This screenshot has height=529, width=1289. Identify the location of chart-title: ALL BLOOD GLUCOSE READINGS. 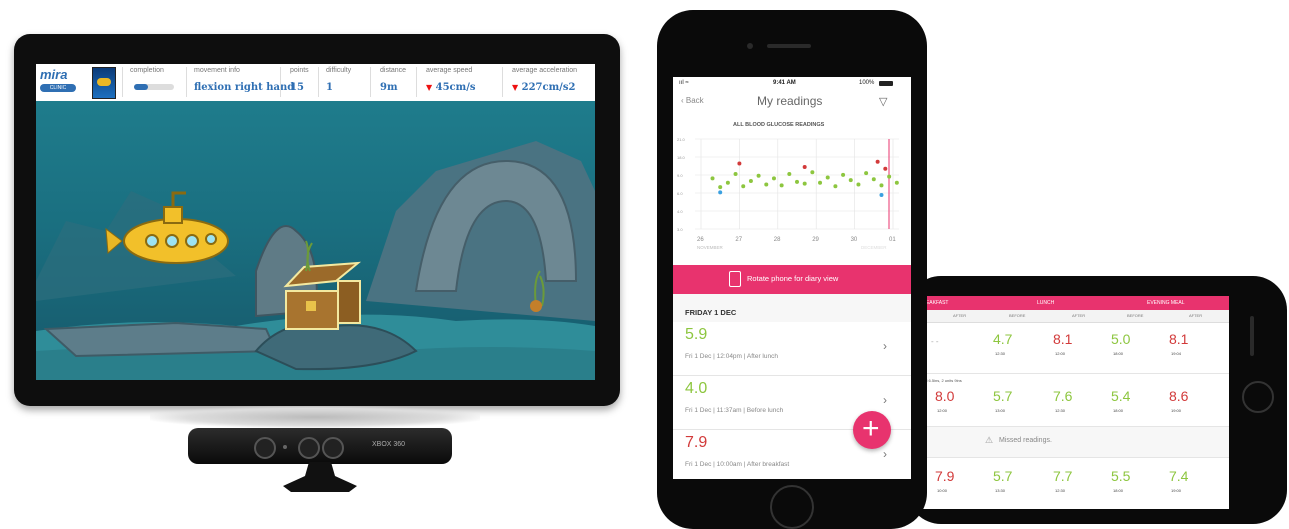
(779, 125).